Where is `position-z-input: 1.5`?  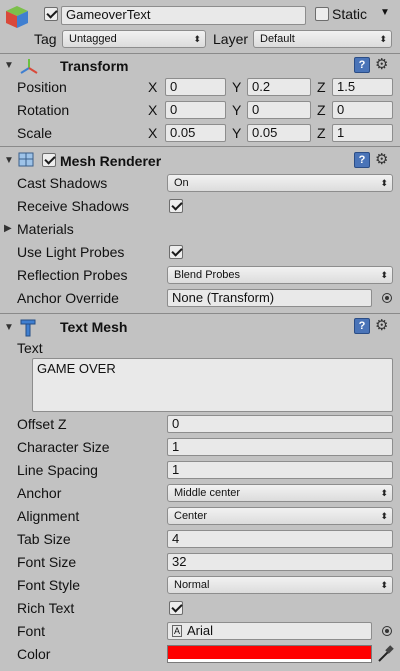
position-z-input: 1.5 is located at coordinates (362, 87).